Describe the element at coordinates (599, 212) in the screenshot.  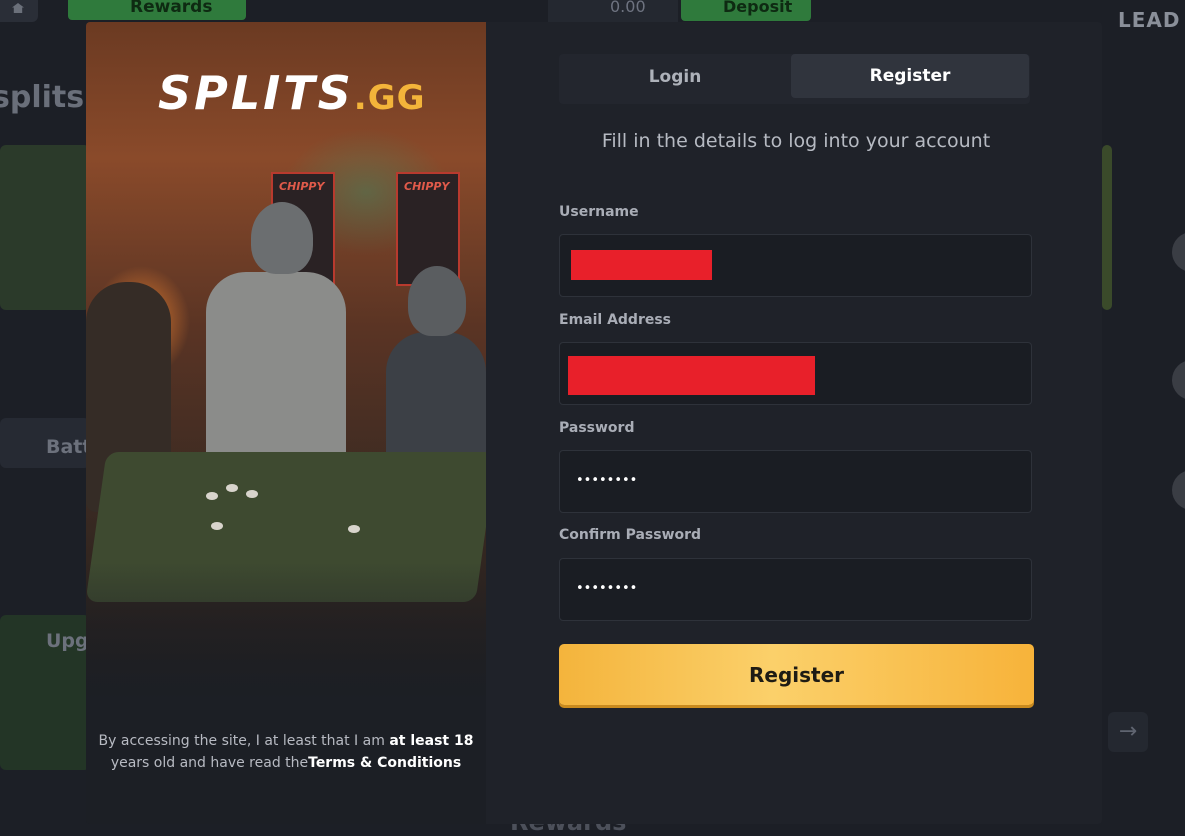
I see `username-label: Username` at that location.